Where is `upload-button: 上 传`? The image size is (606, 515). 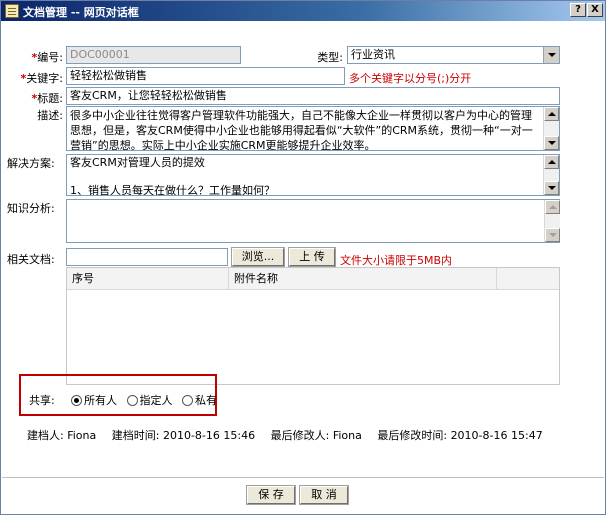
upload-button: 上 传 is located at coordinates (312, 257).